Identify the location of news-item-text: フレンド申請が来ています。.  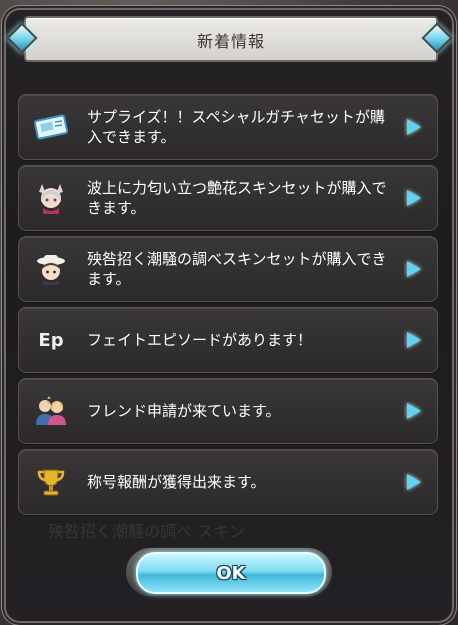
(184, 411).